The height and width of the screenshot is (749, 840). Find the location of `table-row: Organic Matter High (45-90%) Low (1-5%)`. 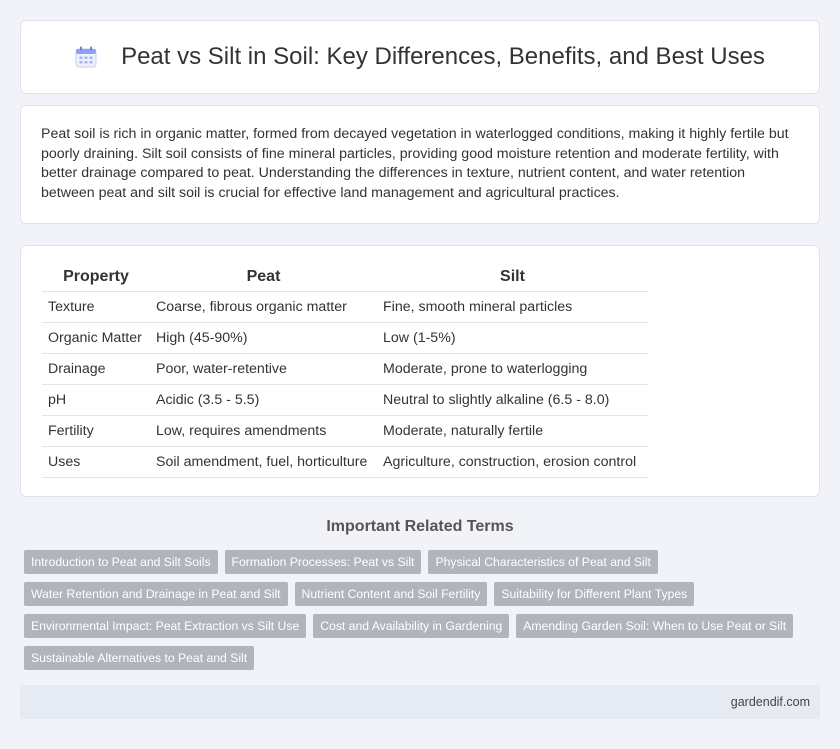

table-row: Organic Matter High (45-90%) Low (1-5%) is located at coordinates (345, 338).